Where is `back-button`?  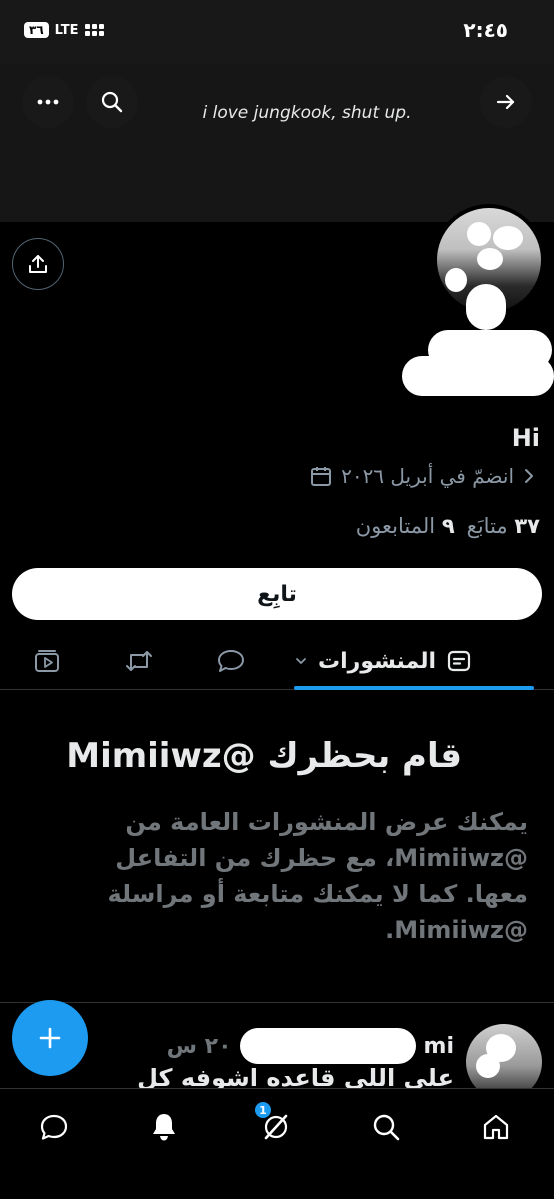
back-button is located at coordinates (506, 102).